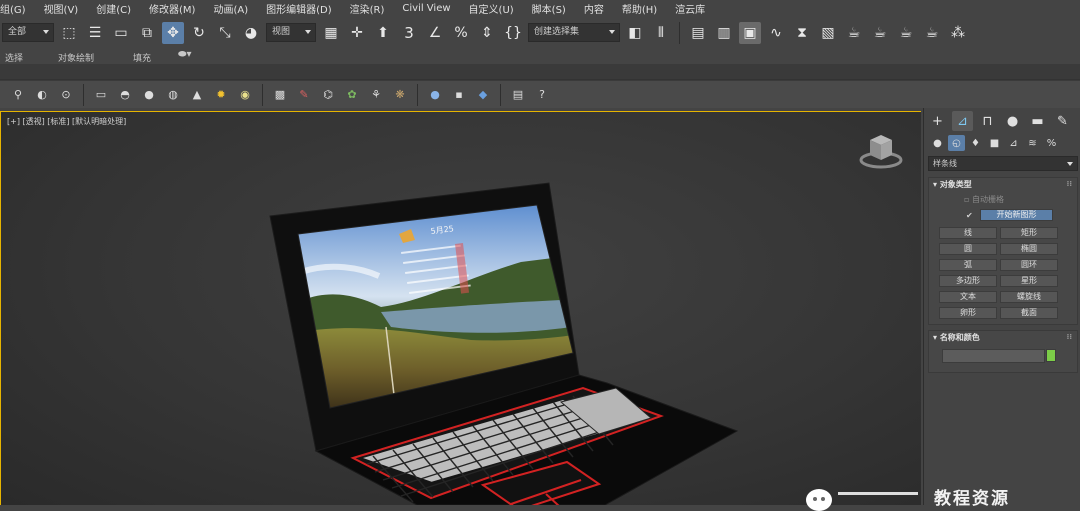  Describe the element at coordinates (1029, 281) in the screenshot. I see `star-button: 星形` at that location.